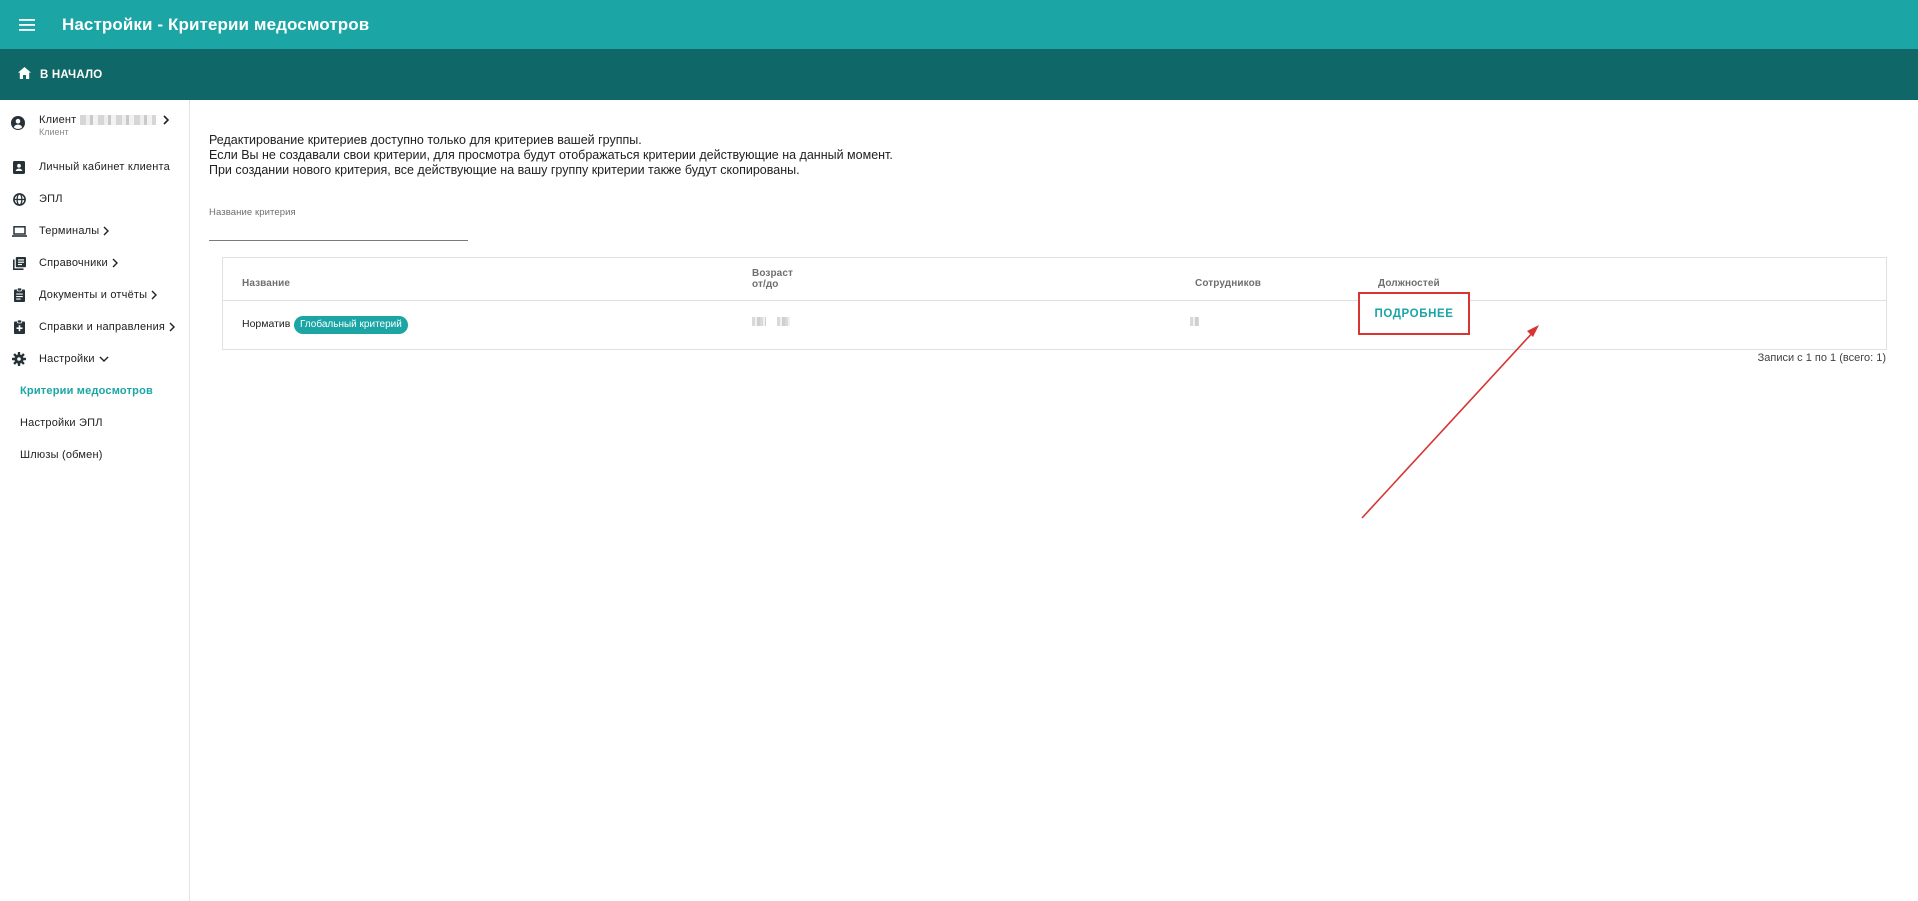 This screenshot has width=1918, height=901. I want to click on client-sublabel: Клиент, so click(54, 132).